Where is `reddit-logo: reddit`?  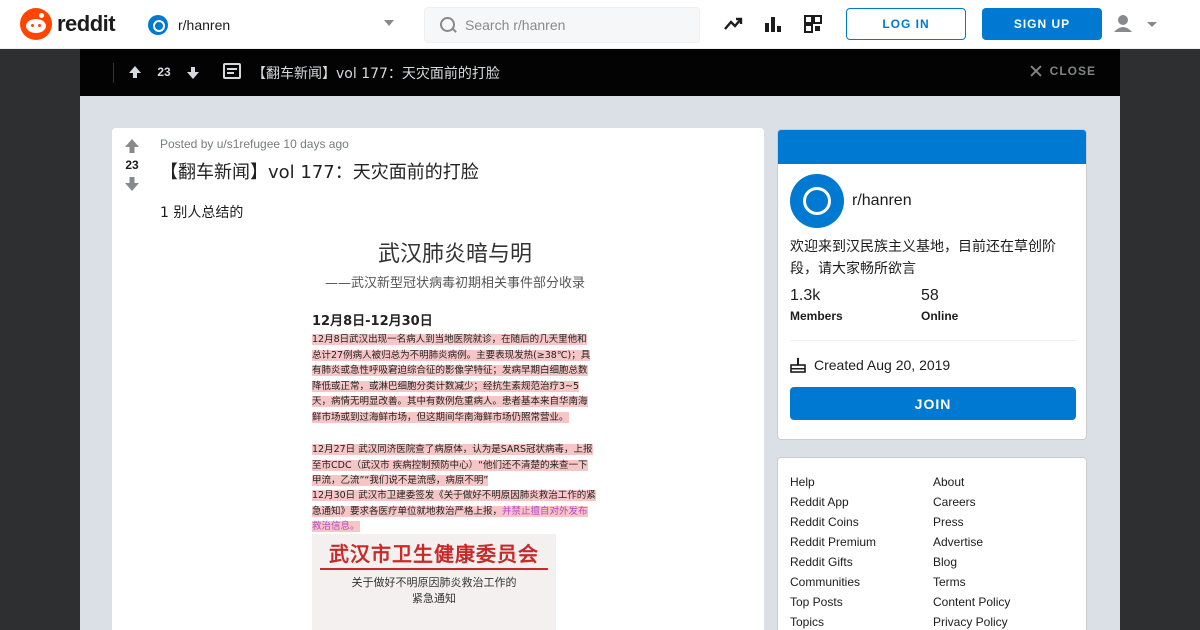 reddit-logo: reddit is located at coordinates (68, 24).